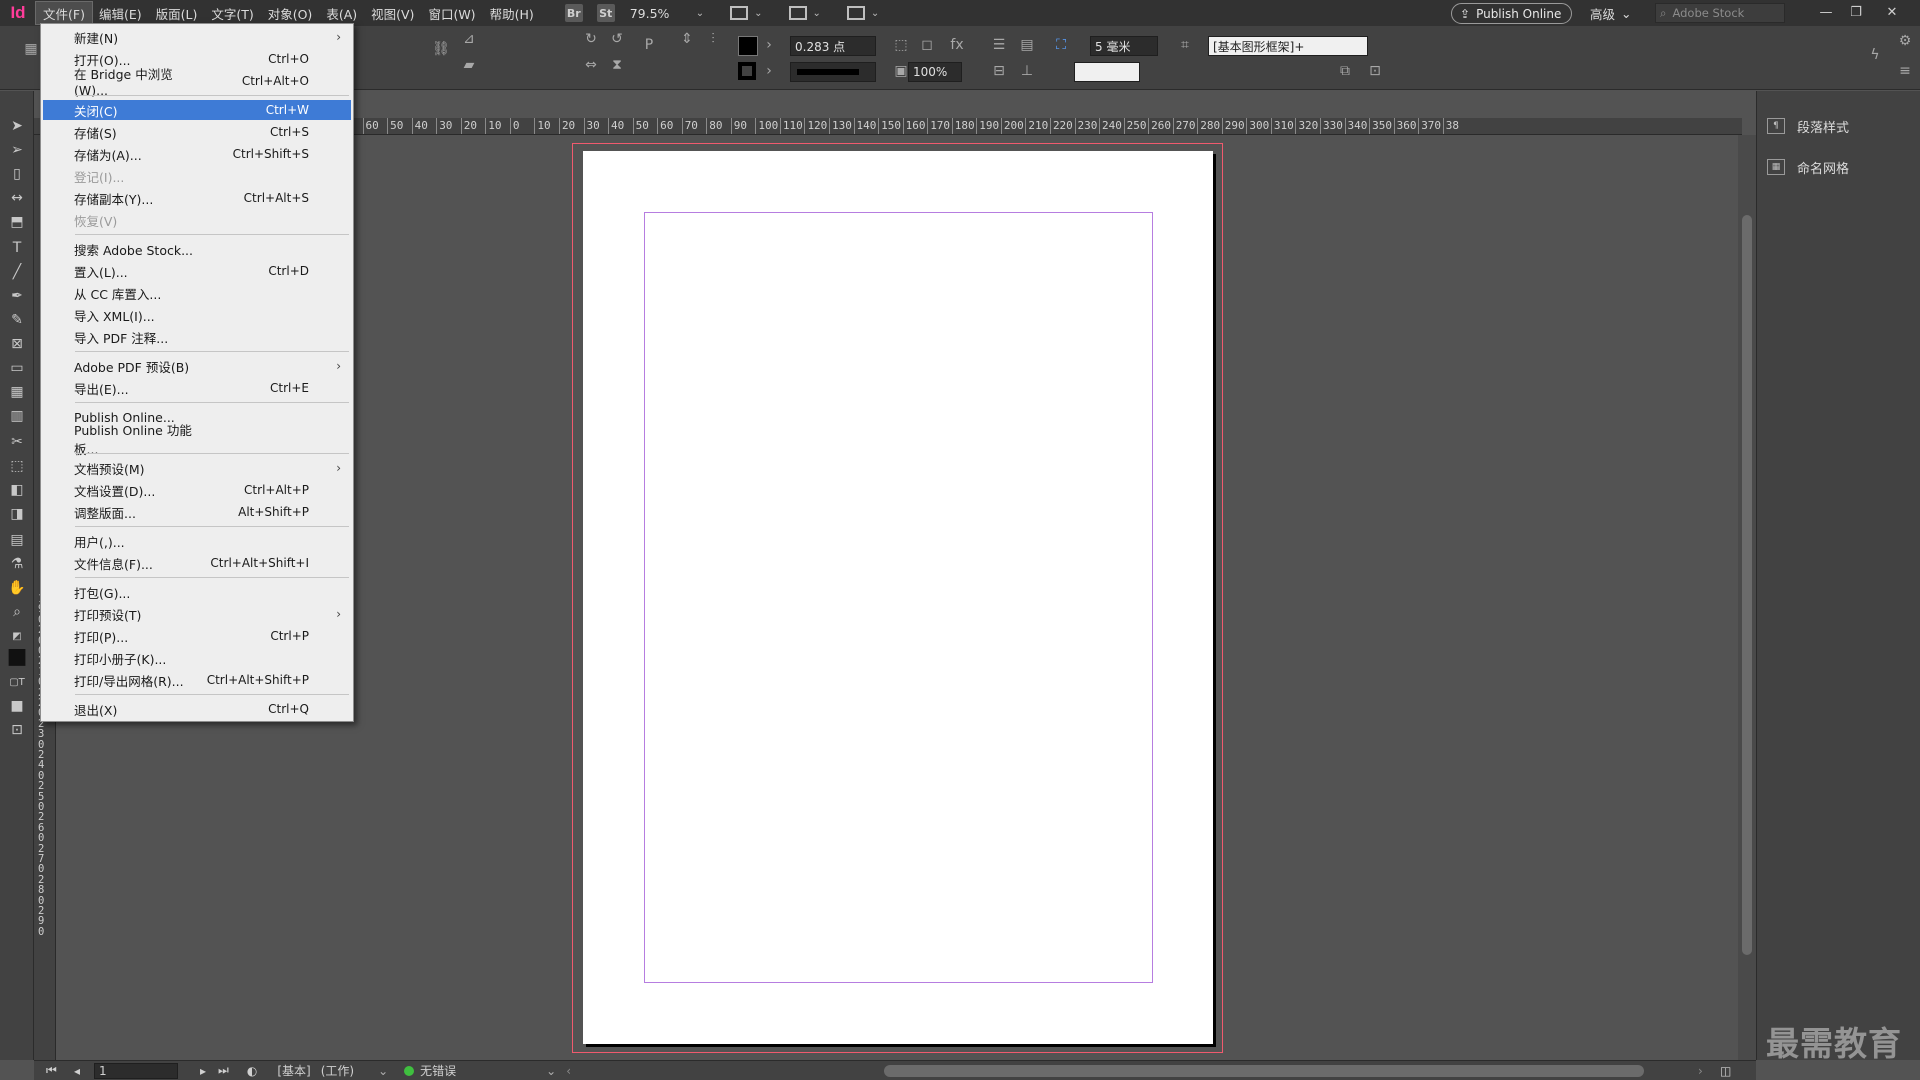  Describe the element at coordinates (797, 13) in the screenshot. I see `screen-mode-icon` at that location.